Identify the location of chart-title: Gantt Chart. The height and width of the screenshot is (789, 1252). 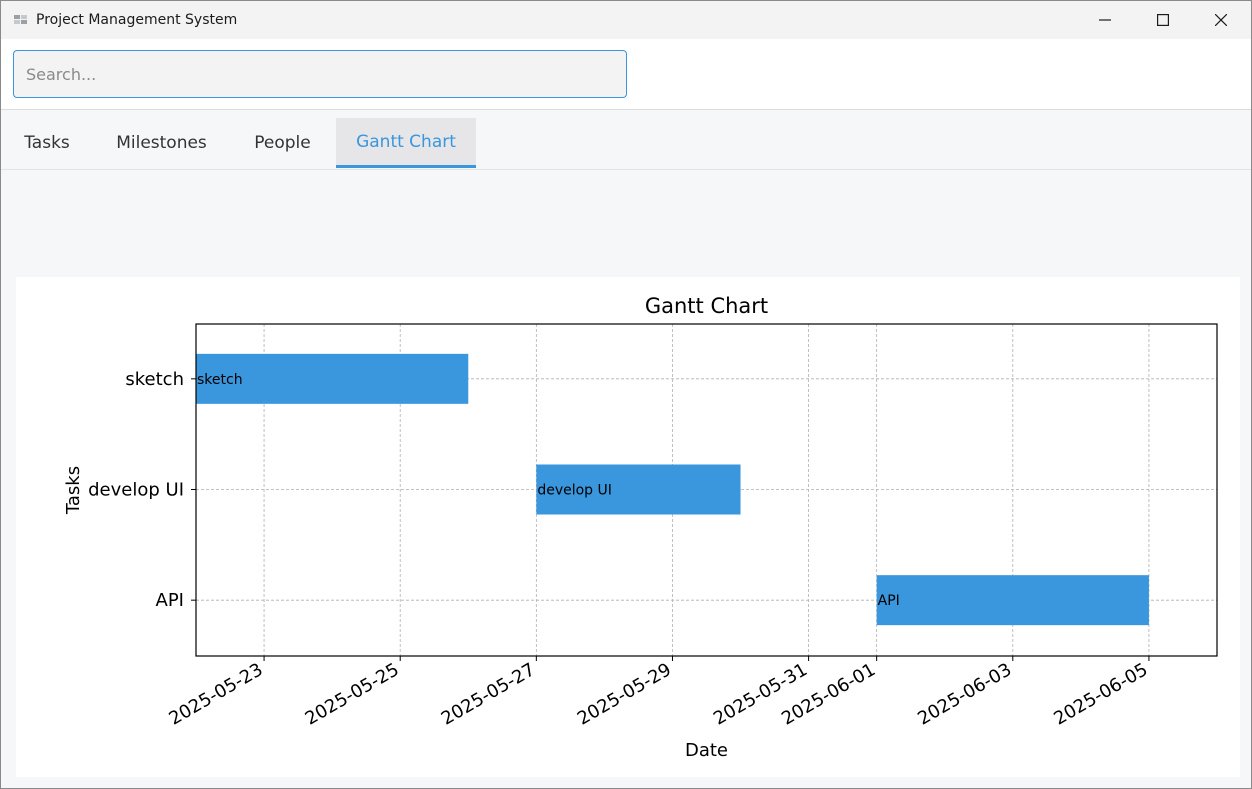
(706, 306).